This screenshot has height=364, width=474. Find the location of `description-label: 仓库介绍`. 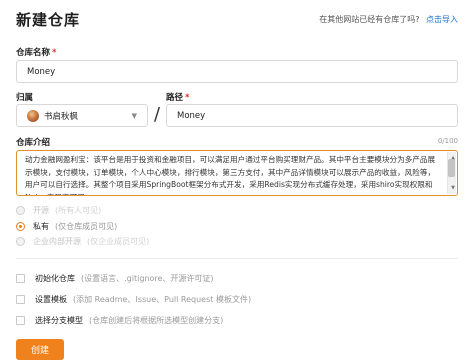

description-label: 仓库介绍 is located at coordinates (33, 143).